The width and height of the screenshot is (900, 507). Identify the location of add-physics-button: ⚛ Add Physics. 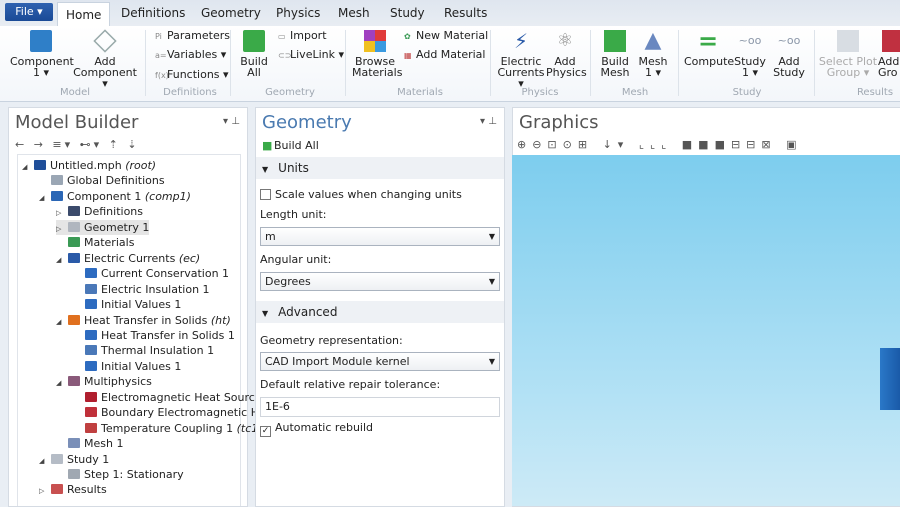
(566, 54).